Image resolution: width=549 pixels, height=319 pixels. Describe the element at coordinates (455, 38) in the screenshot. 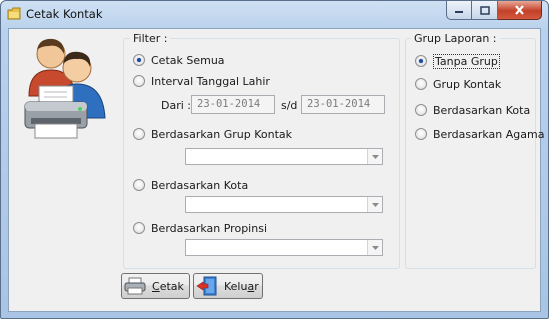

I see `grup-laporan-title: Grup Laporan :` at that location.